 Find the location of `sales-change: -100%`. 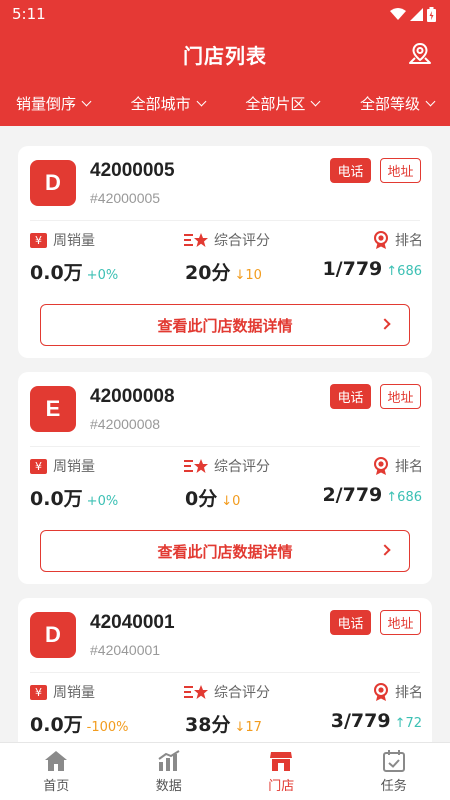

sales-change: -100% is located at coordinates (107, 727).